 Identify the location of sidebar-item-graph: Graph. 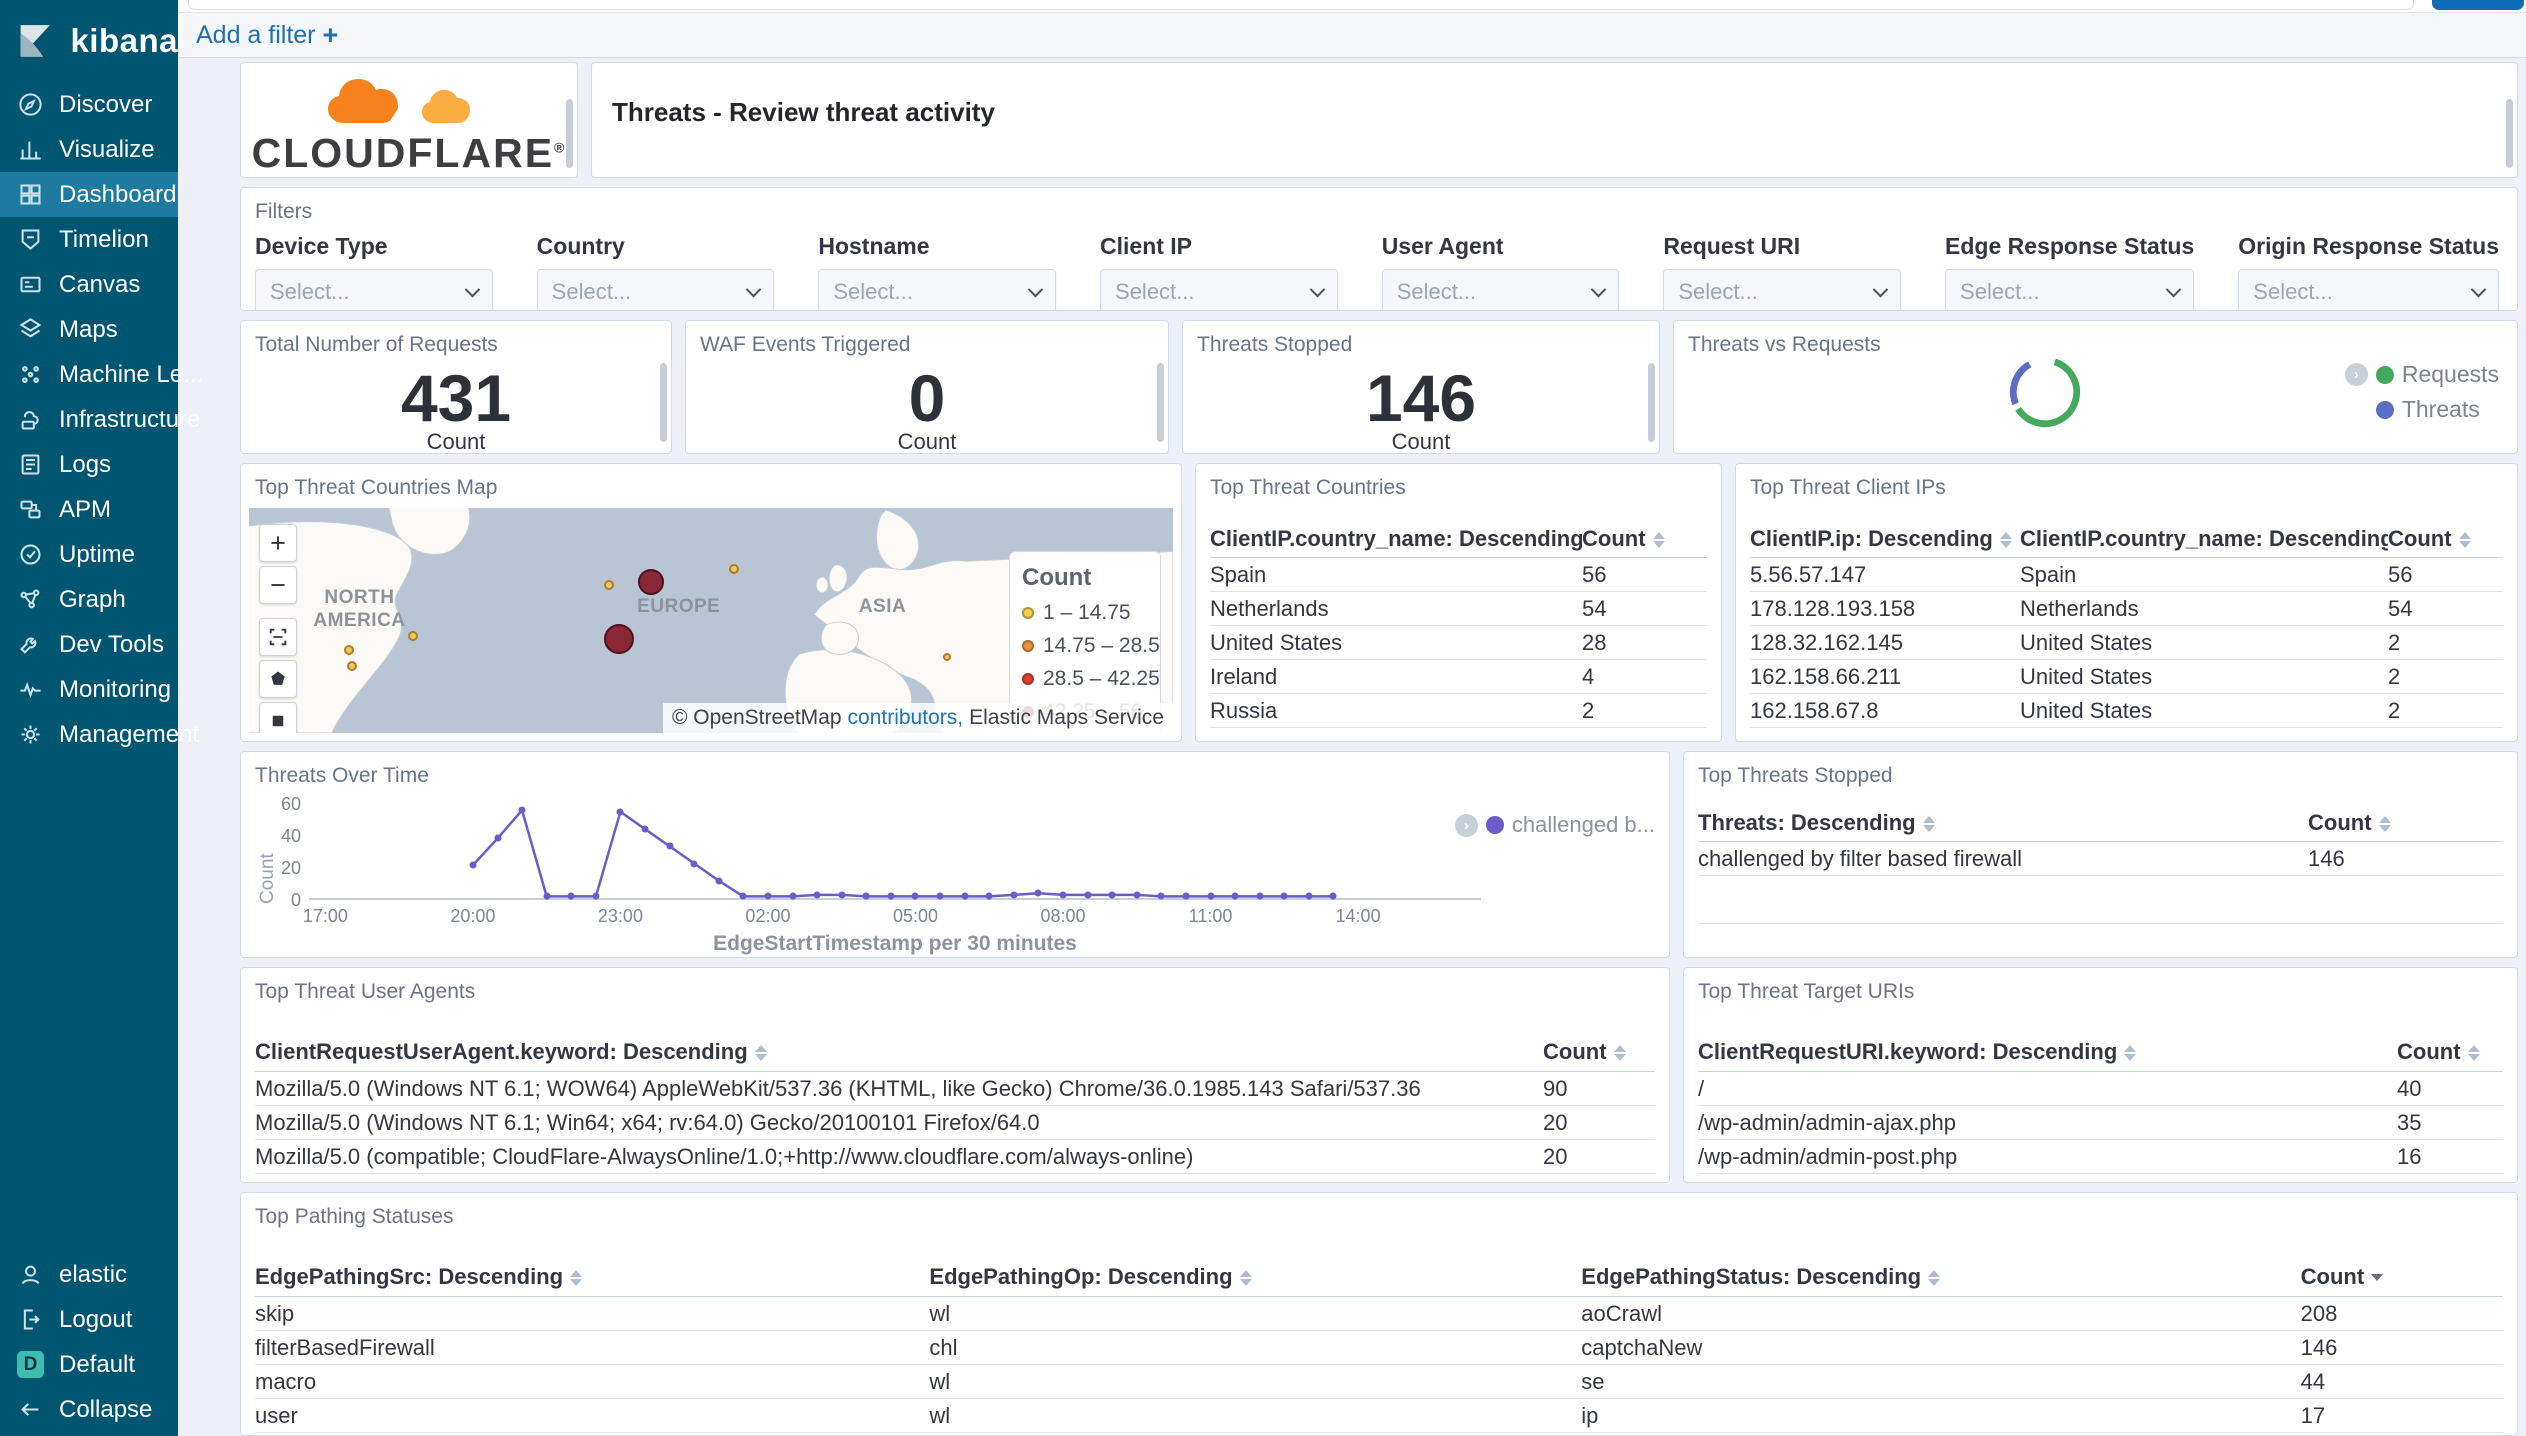
(89, 599).